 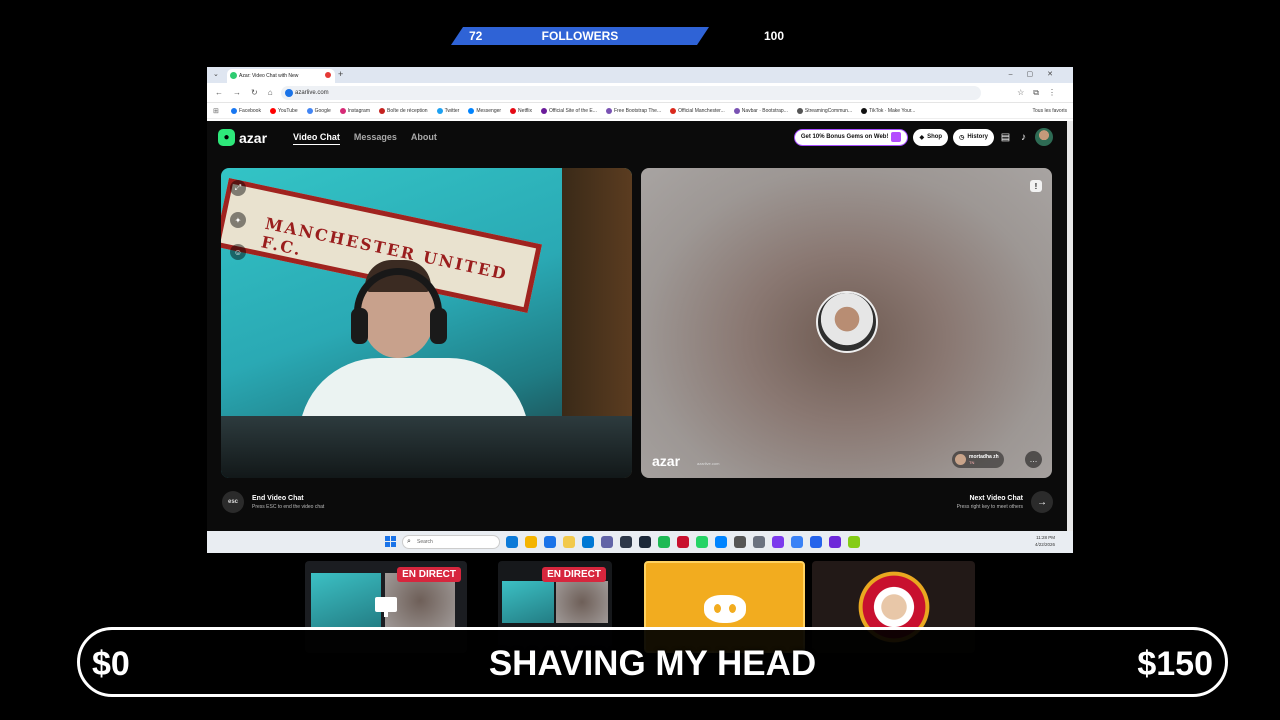 I want to click on bookmark-item: YouTube, so click(x=283, y=110).